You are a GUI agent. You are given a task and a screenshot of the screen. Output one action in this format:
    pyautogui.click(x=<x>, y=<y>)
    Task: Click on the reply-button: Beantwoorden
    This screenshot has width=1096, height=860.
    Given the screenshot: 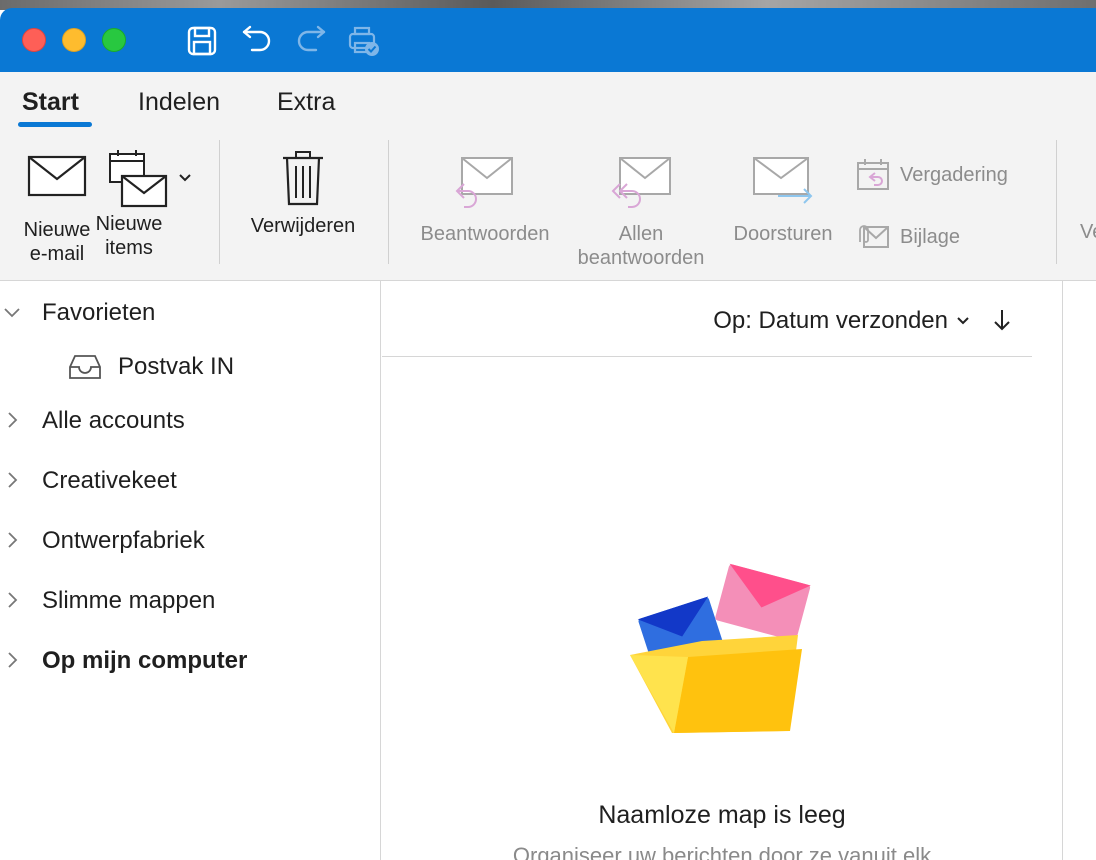 What is the action you would take?
    pyautogui.click(x=485, y=201)
    